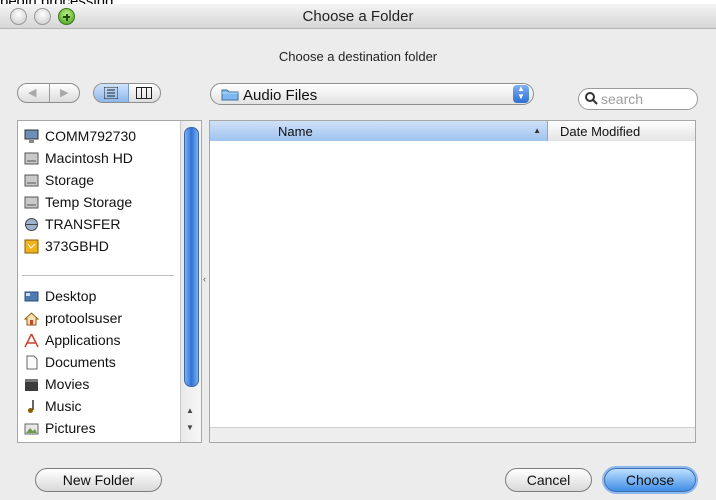 This screenshot has width=716, height=500. What do you see at coordinates (31, 428) in the screenshot?
I see `pictures-icon` at bounding box center [31, 428].